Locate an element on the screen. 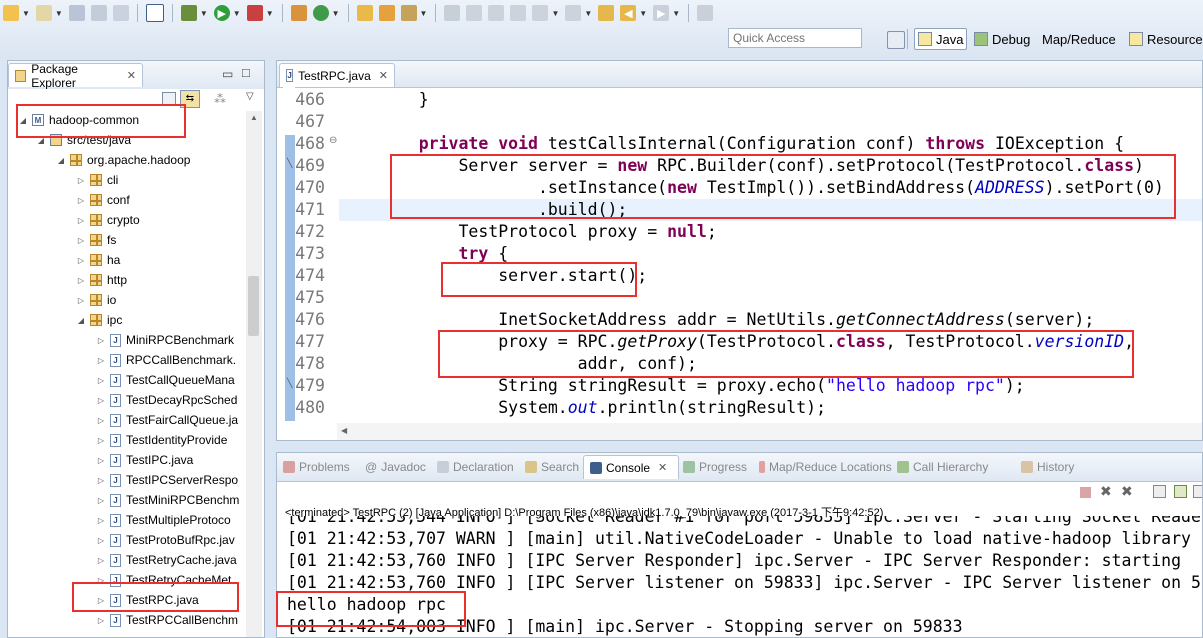 The image size is (1203, 638). tree-item: ▷ J TestIPCServerRespo is located at coordinates (167, 480).